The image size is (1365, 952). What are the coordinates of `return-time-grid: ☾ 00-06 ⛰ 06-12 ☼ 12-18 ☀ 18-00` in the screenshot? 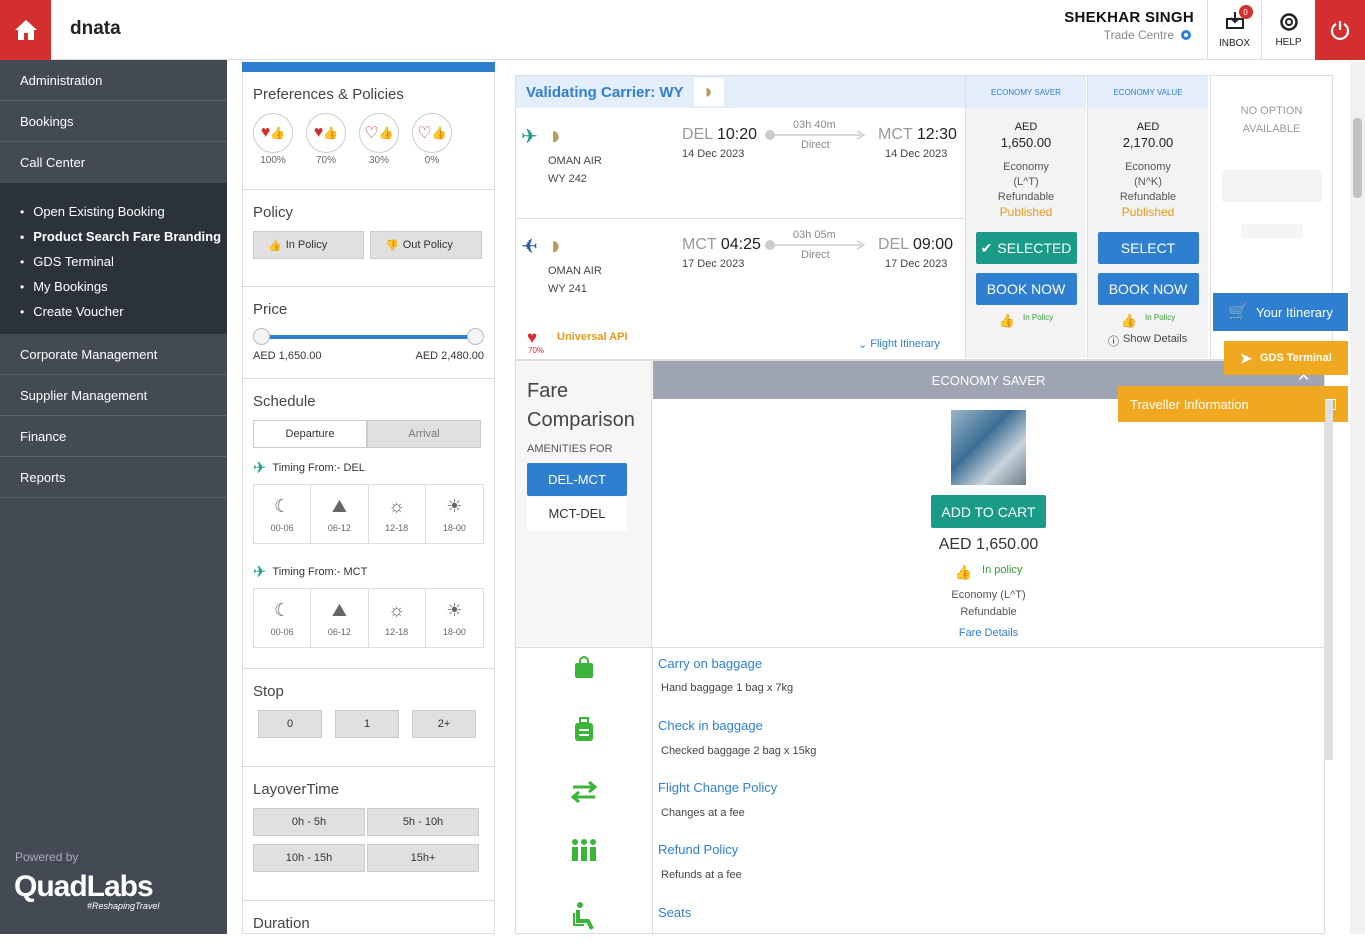 It's located at (368, 618).